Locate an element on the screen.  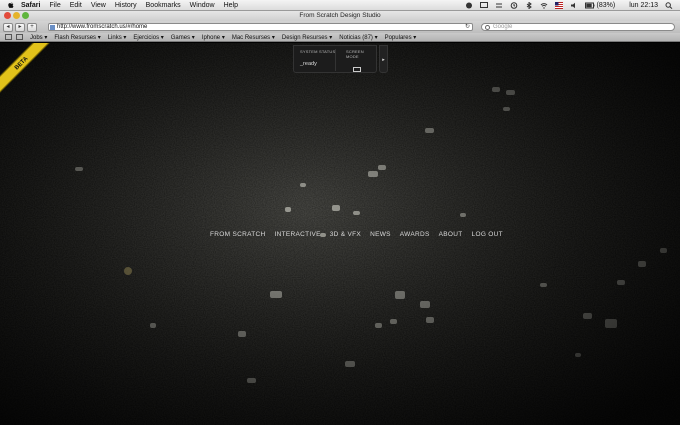
reload-icon: ↻ is located at coordinates (467, 27).